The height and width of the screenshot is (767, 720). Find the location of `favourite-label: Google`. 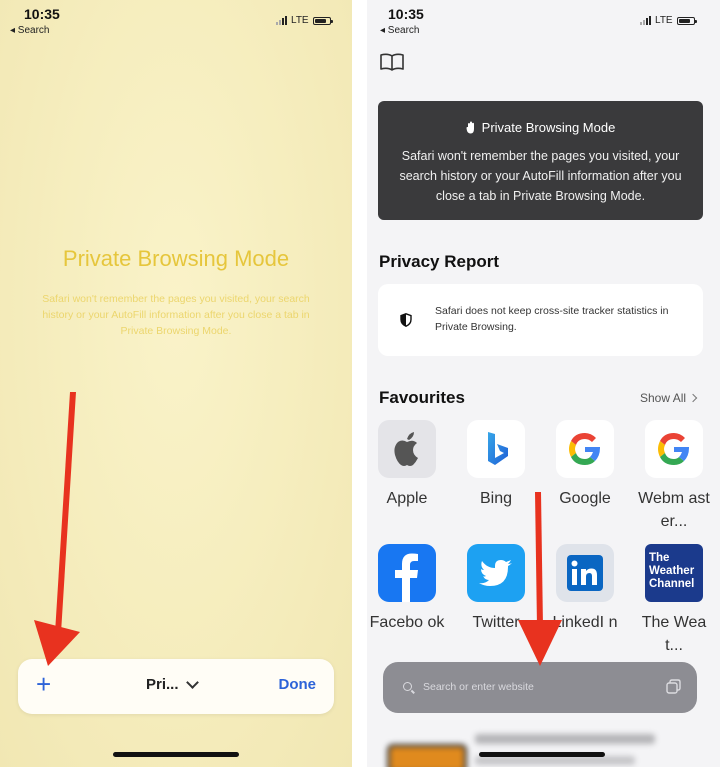

favourite-label: Google is located at coordinates (585, 498).